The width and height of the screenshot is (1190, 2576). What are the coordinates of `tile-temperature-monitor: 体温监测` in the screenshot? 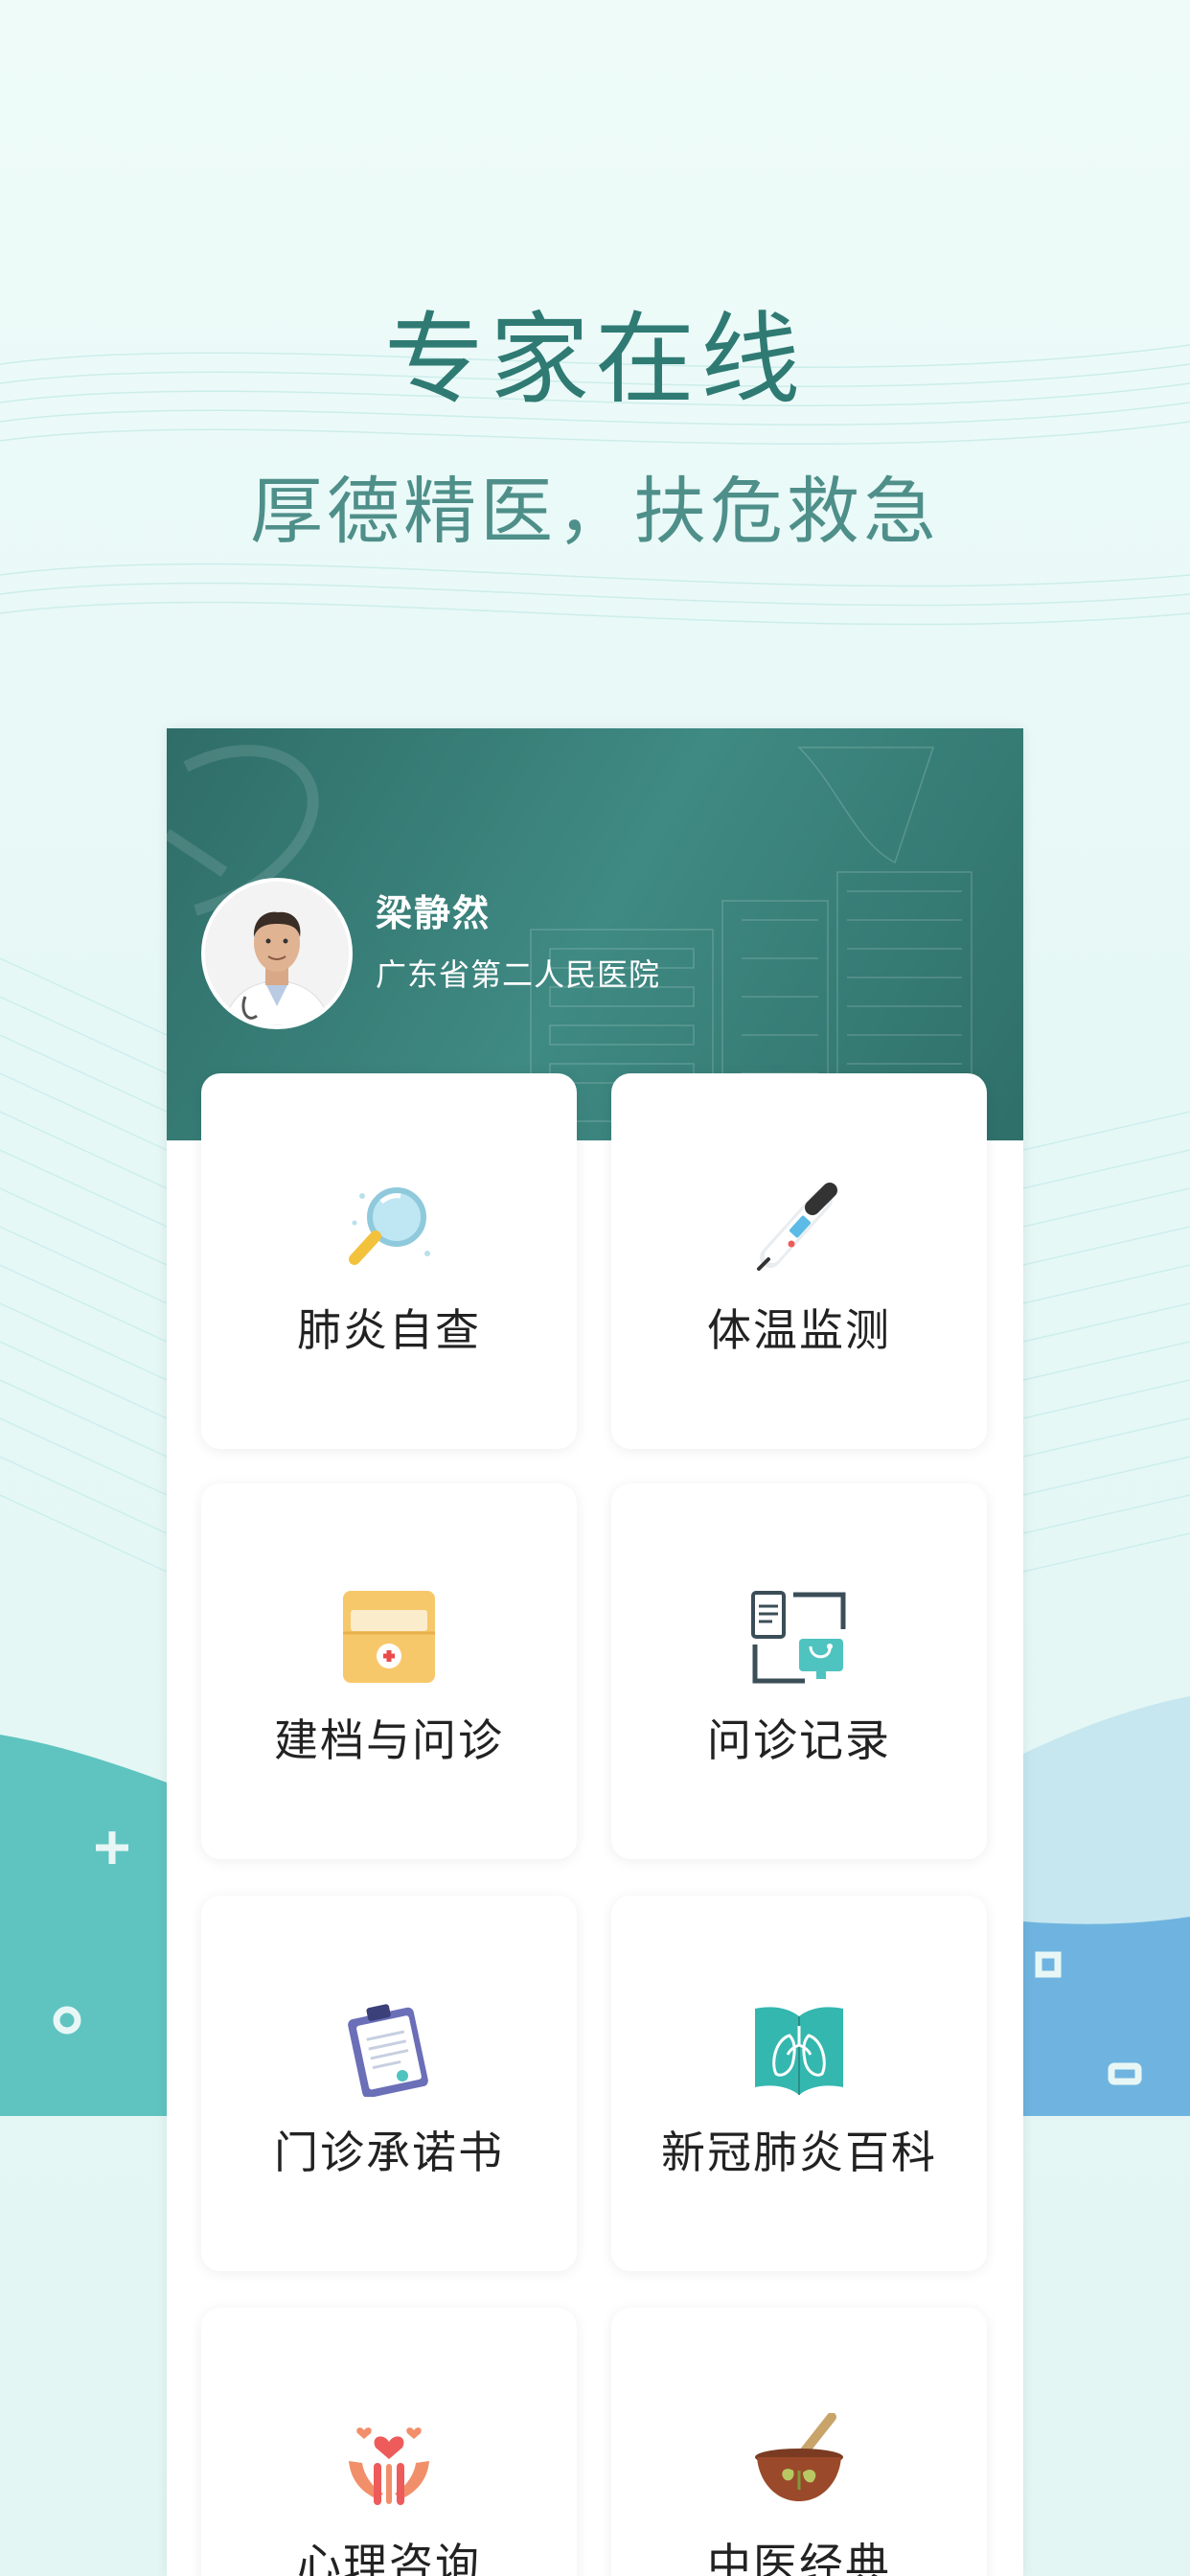 It's located at (799, 1261).